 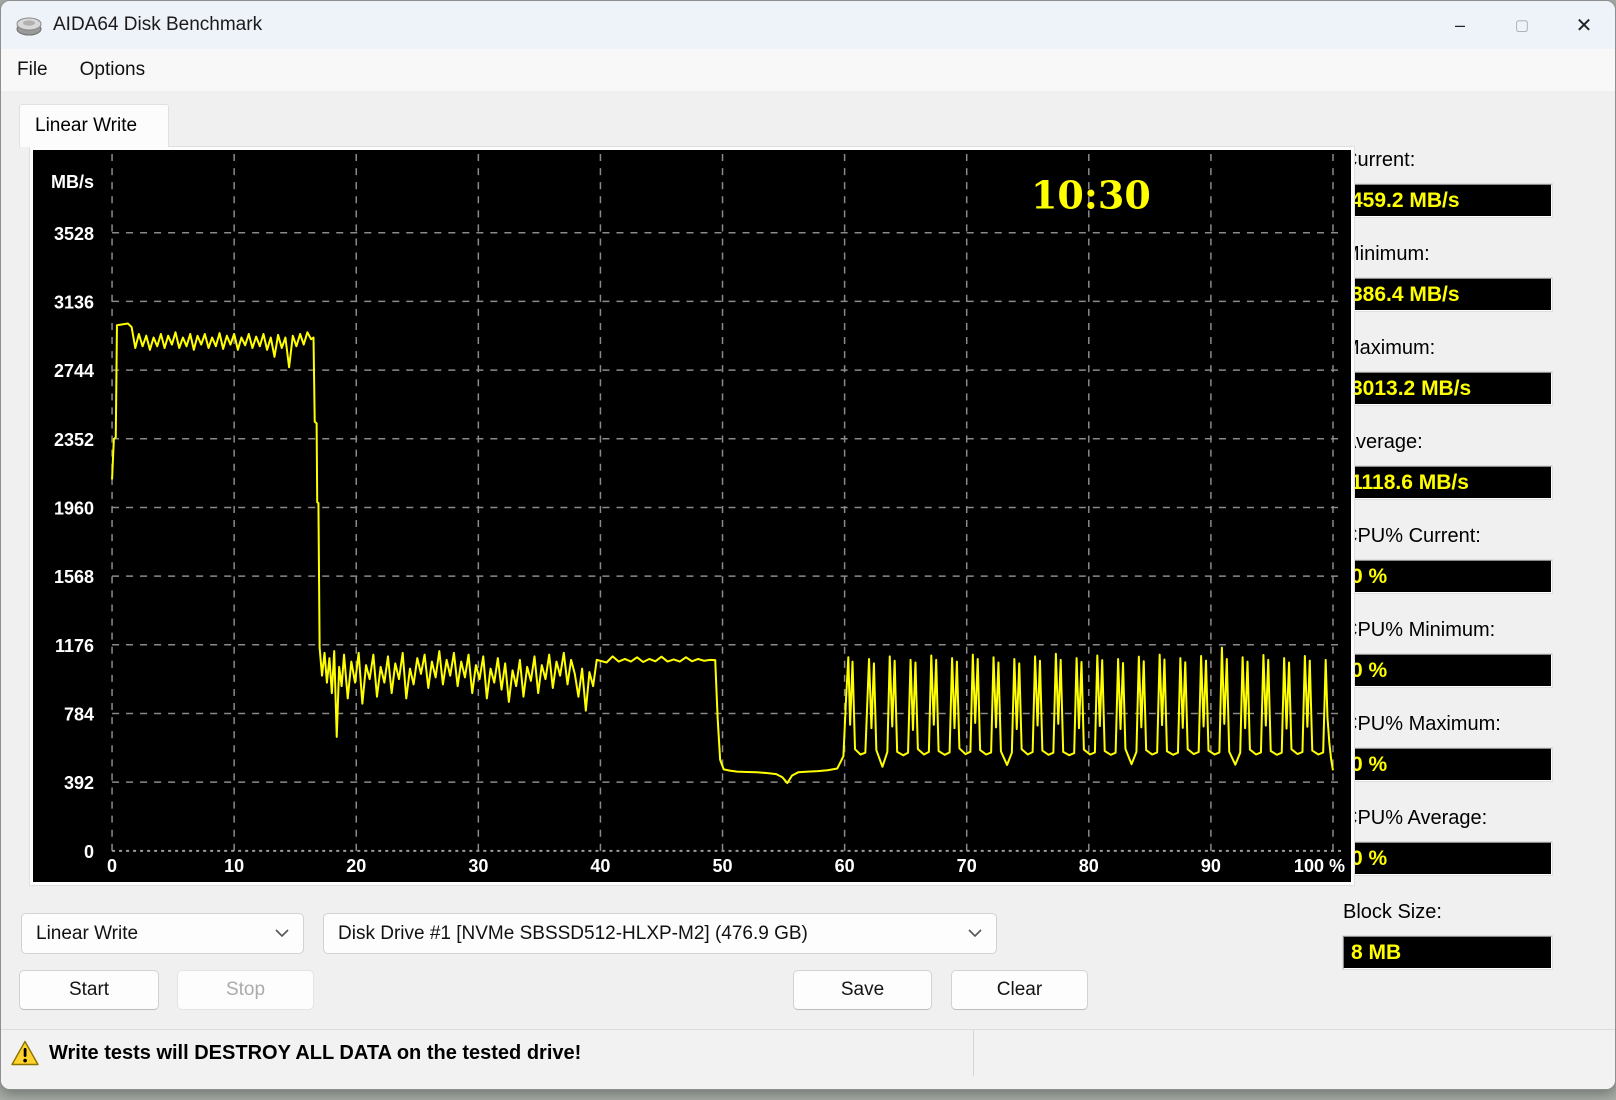 What do you see at coordinates (1460, 25) in the screenshot?
I see `minimize-button: –` at bounding box center [1460, 25].